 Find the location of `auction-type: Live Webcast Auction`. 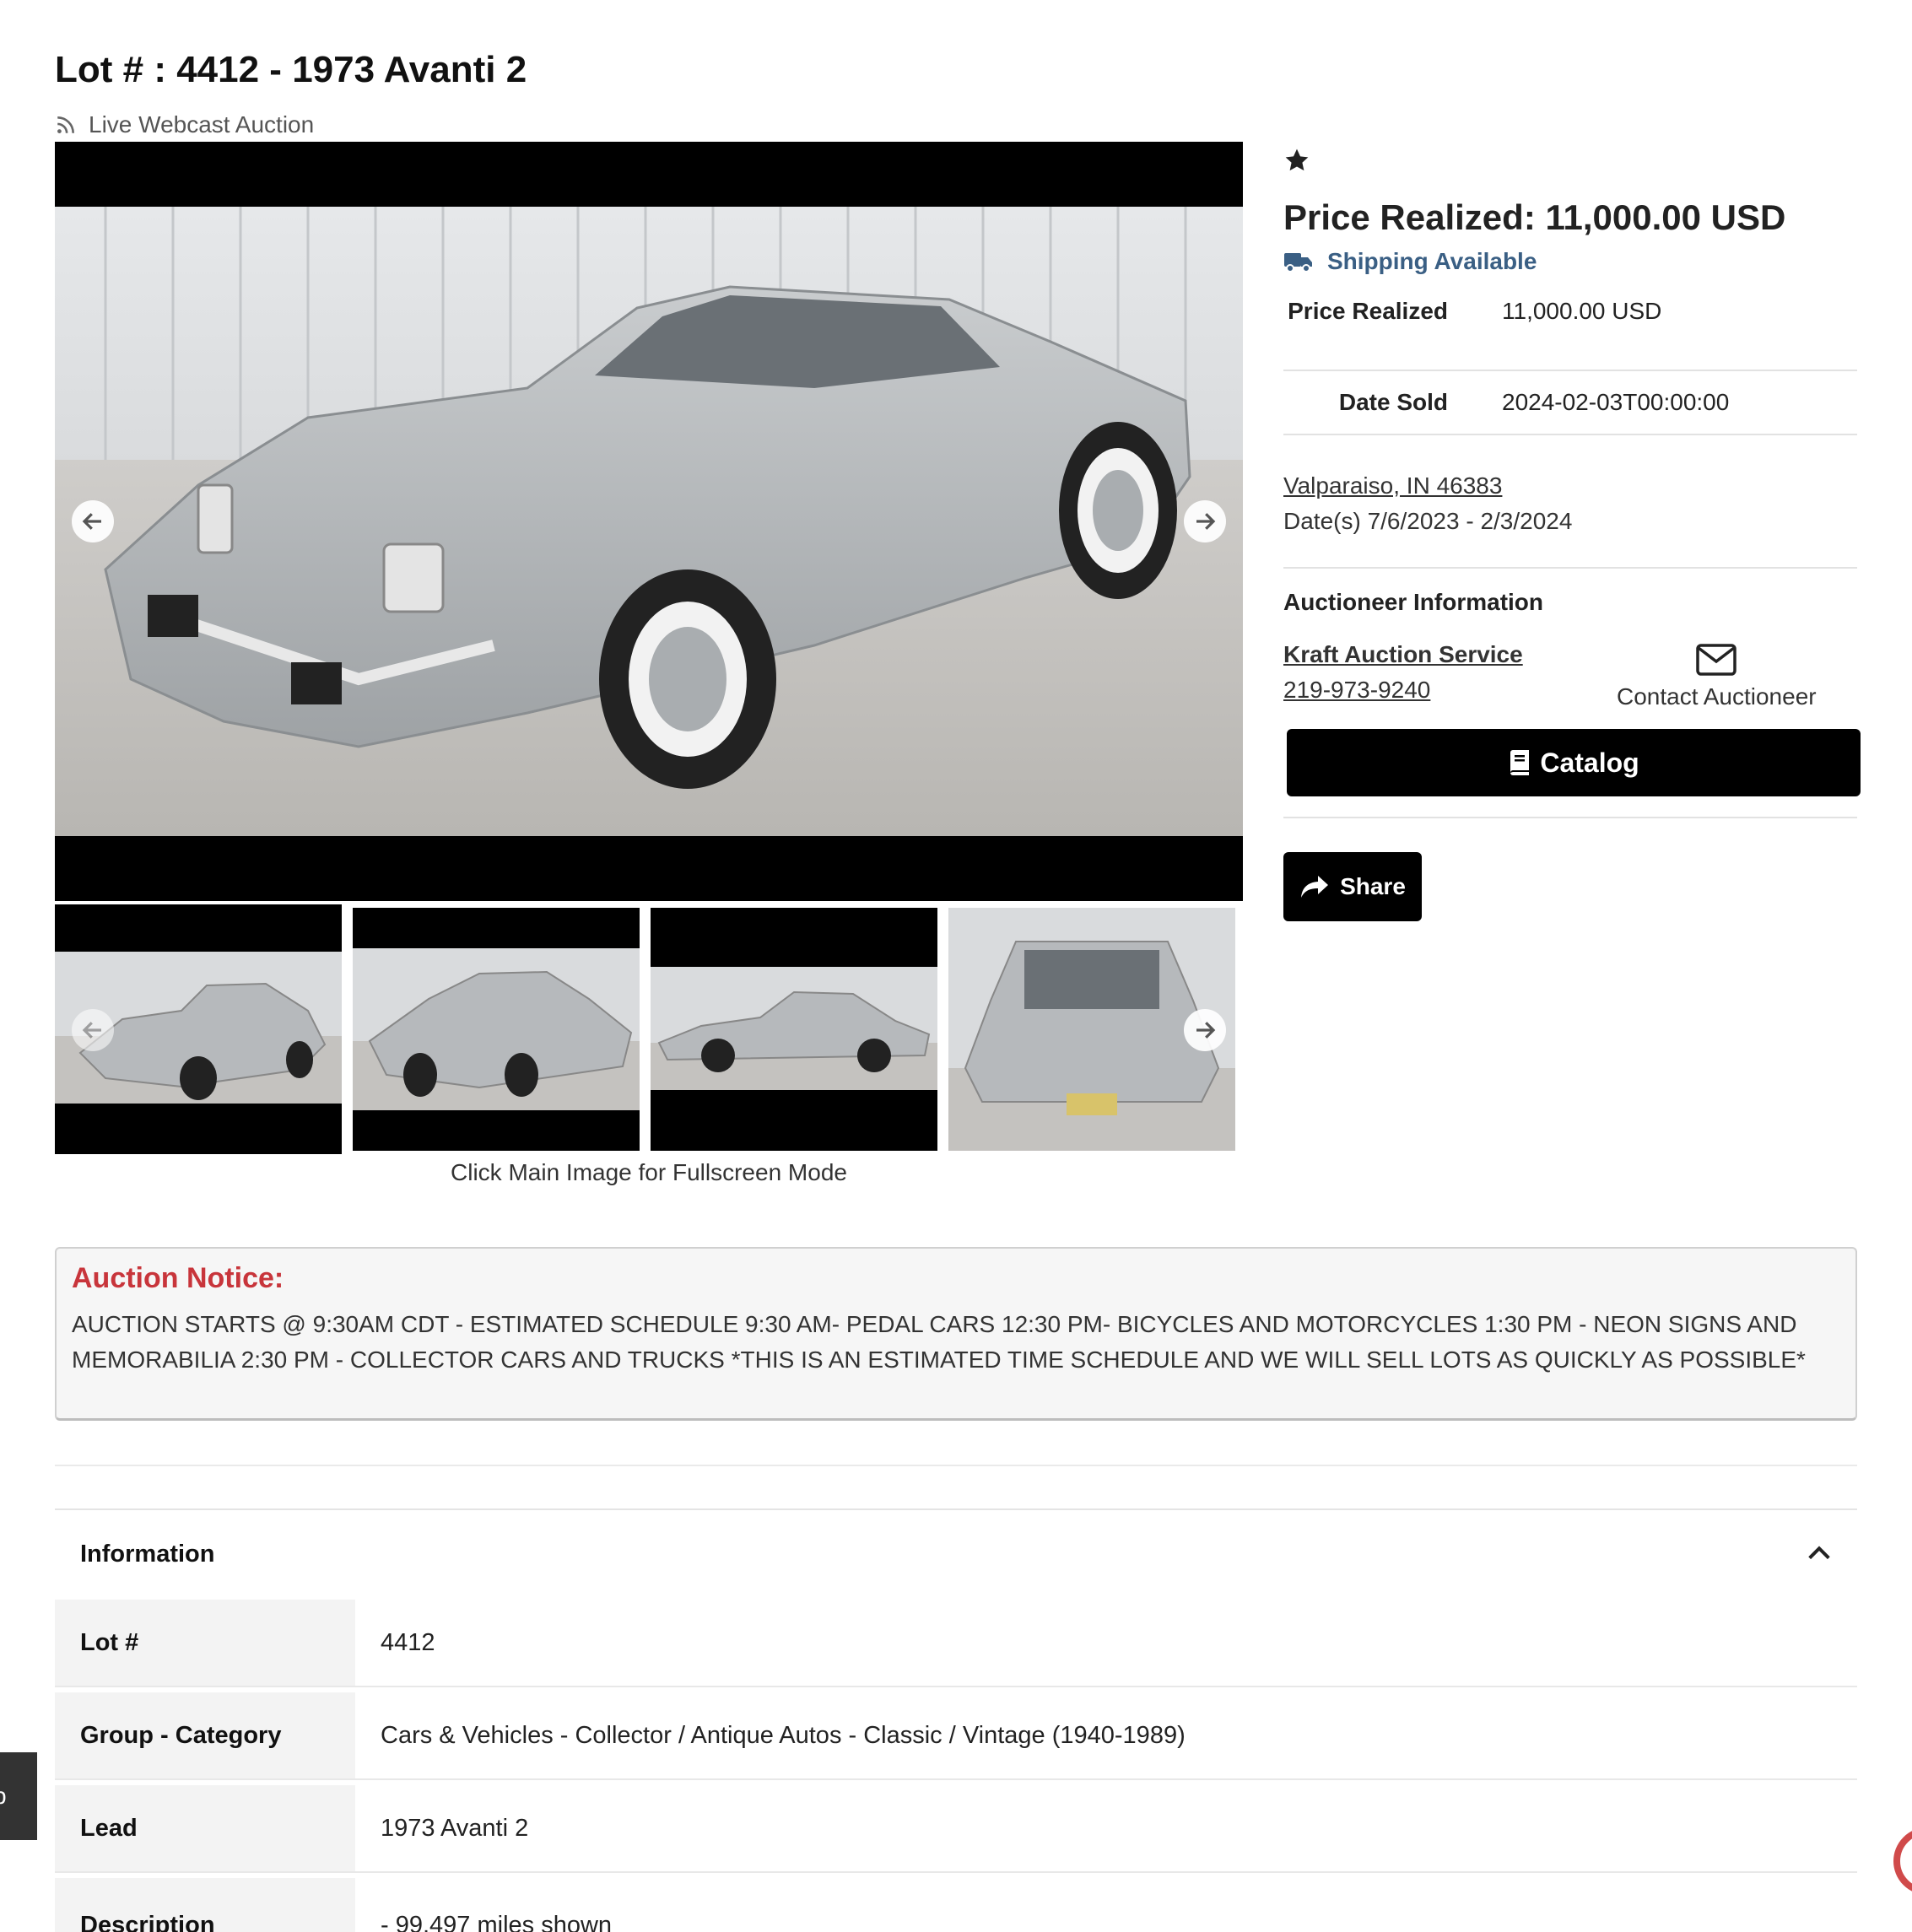

auction-type: Live Webcast Auction is located at coordinates (184, 124).